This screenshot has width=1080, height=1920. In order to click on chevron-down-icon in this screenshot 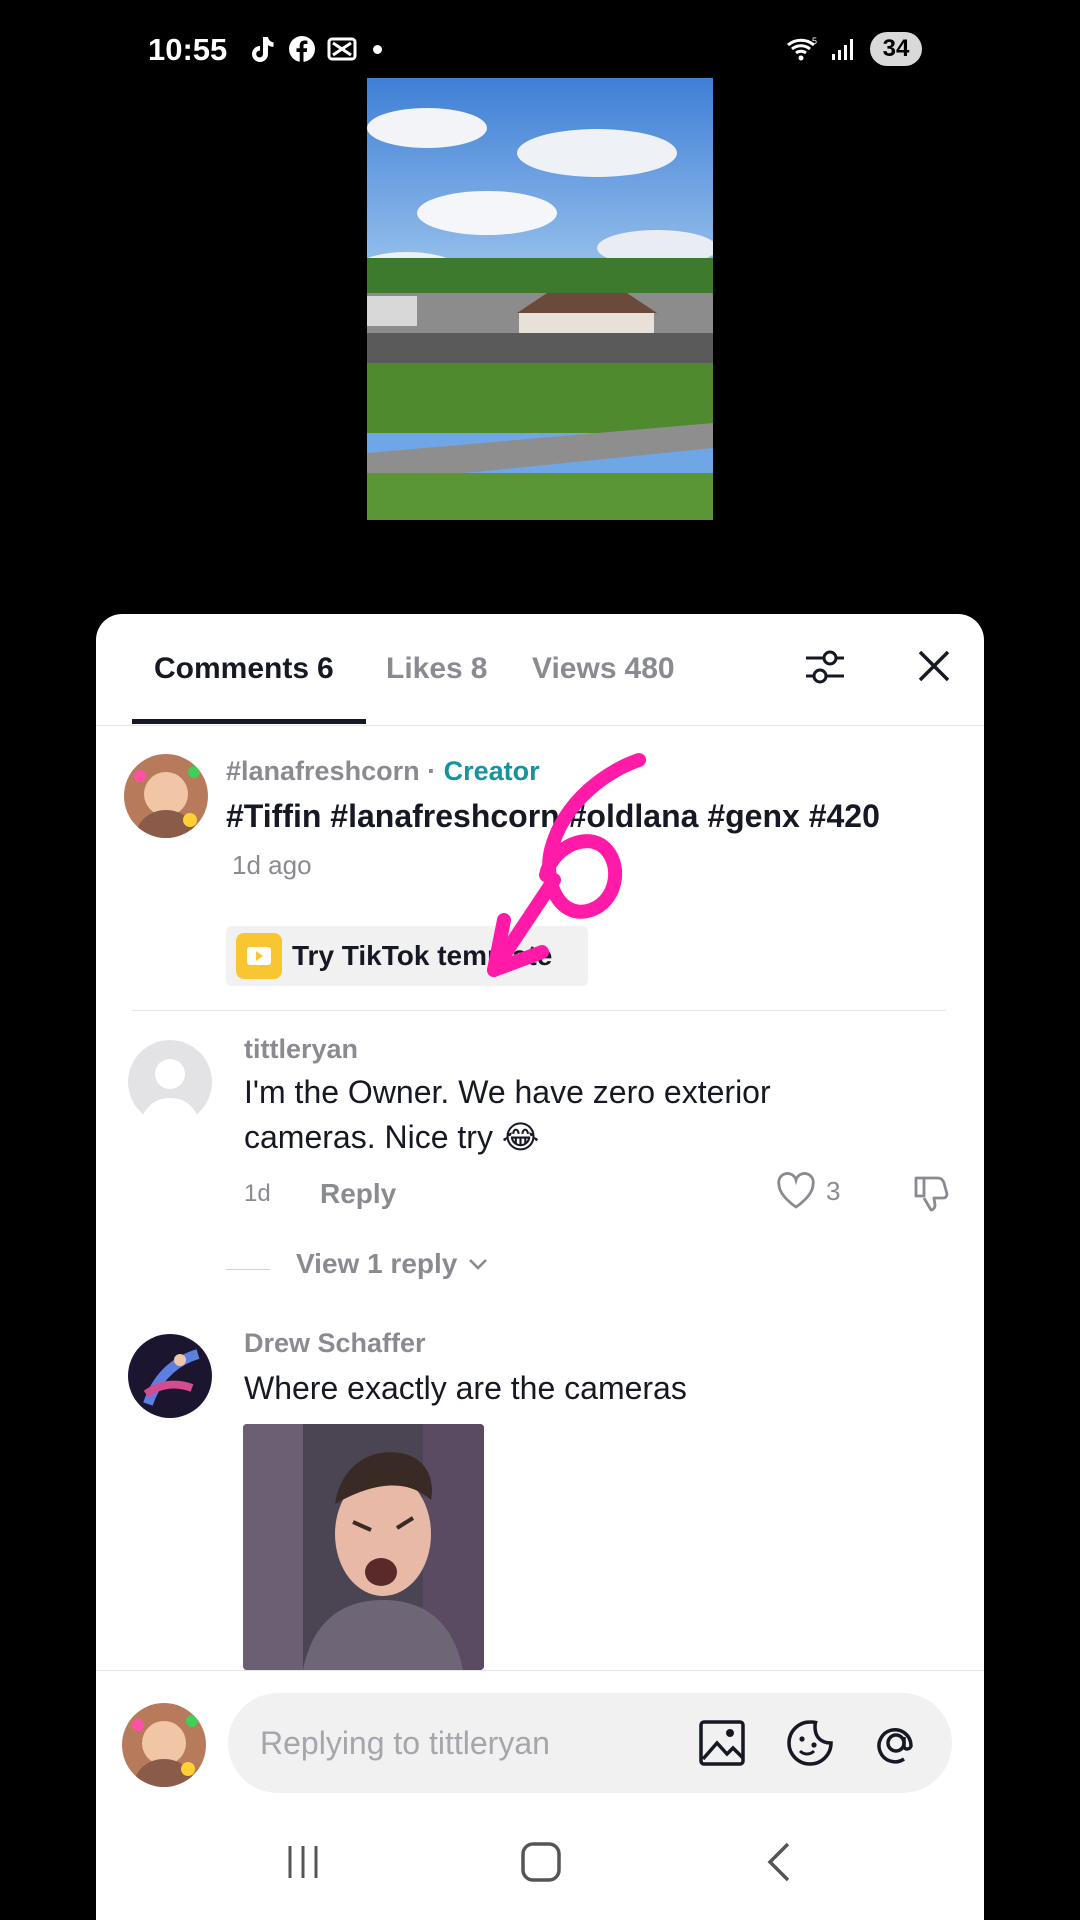, I will do `click(478, 1264)`.